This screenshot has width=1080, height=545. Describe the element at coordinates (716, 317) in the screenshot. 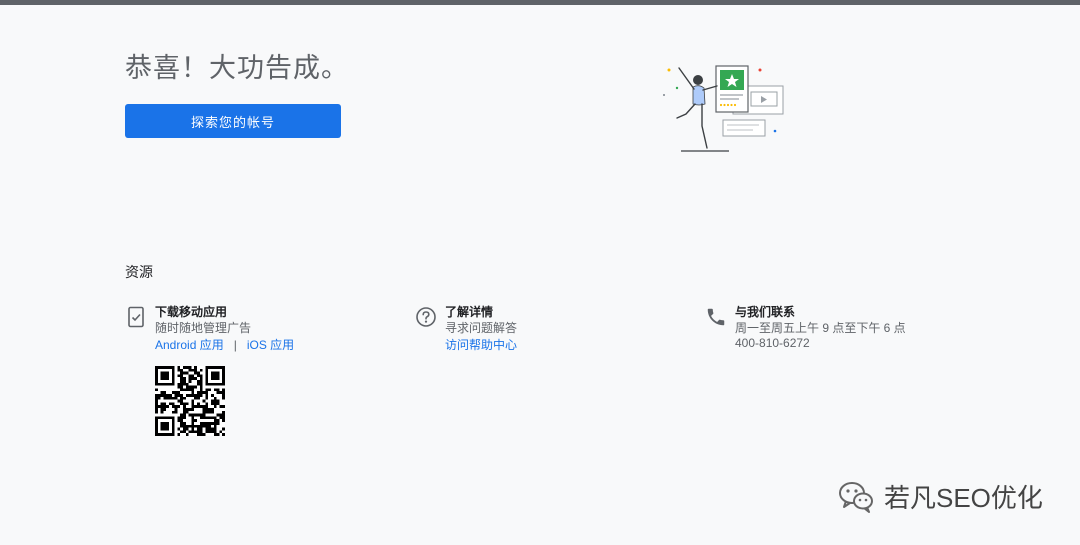

I see `phone-icon` at that location.